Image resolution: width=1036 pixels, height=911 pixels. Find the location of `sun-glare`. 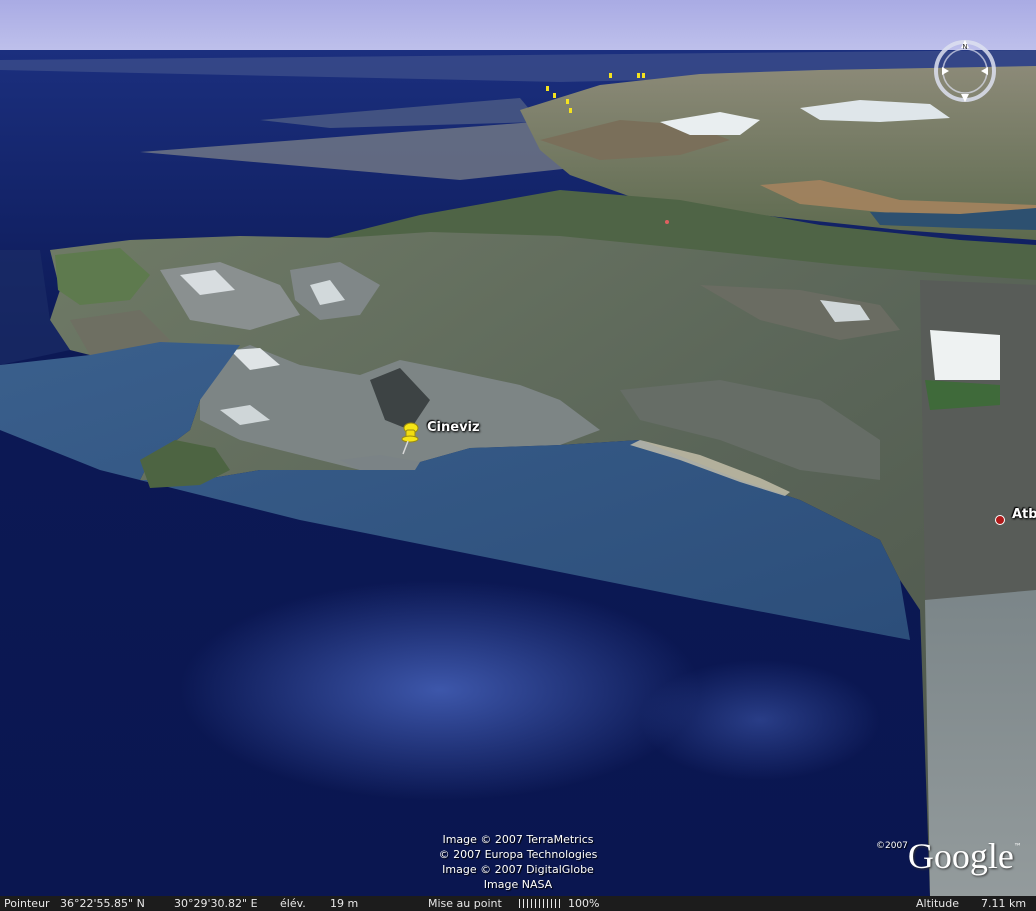

sun-glare is located at coordinates (440, 690).